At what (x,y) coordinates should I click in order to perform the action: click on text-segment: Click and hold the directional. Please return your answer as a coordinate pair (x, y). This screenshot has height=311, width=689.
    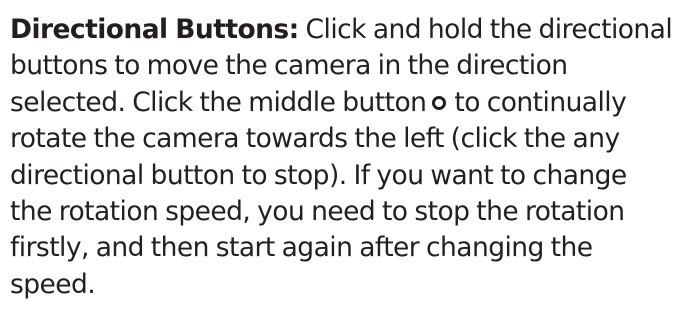
    Looking at the image, I should click on (485, 29).